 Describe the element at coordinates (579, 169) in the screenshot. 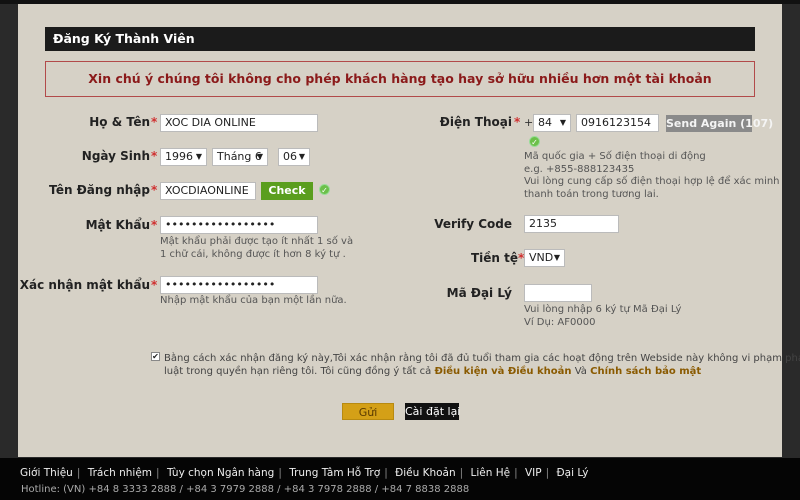

I see `hint-line: e.g. +855-888123435` at that location.